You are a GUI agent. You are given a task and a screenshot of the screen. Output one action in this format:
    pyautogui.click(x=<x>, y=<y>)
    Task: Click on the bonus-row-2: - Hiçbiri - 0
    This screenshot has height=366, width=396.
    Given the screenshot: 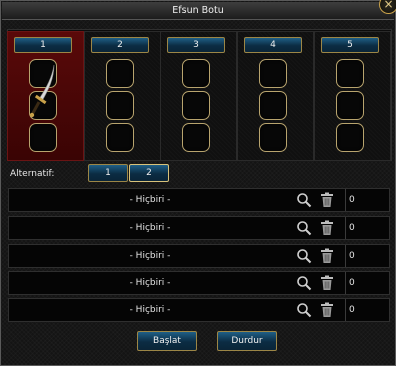 What is the action you would take?
    pyautogui.click(x=199, y=228)
    